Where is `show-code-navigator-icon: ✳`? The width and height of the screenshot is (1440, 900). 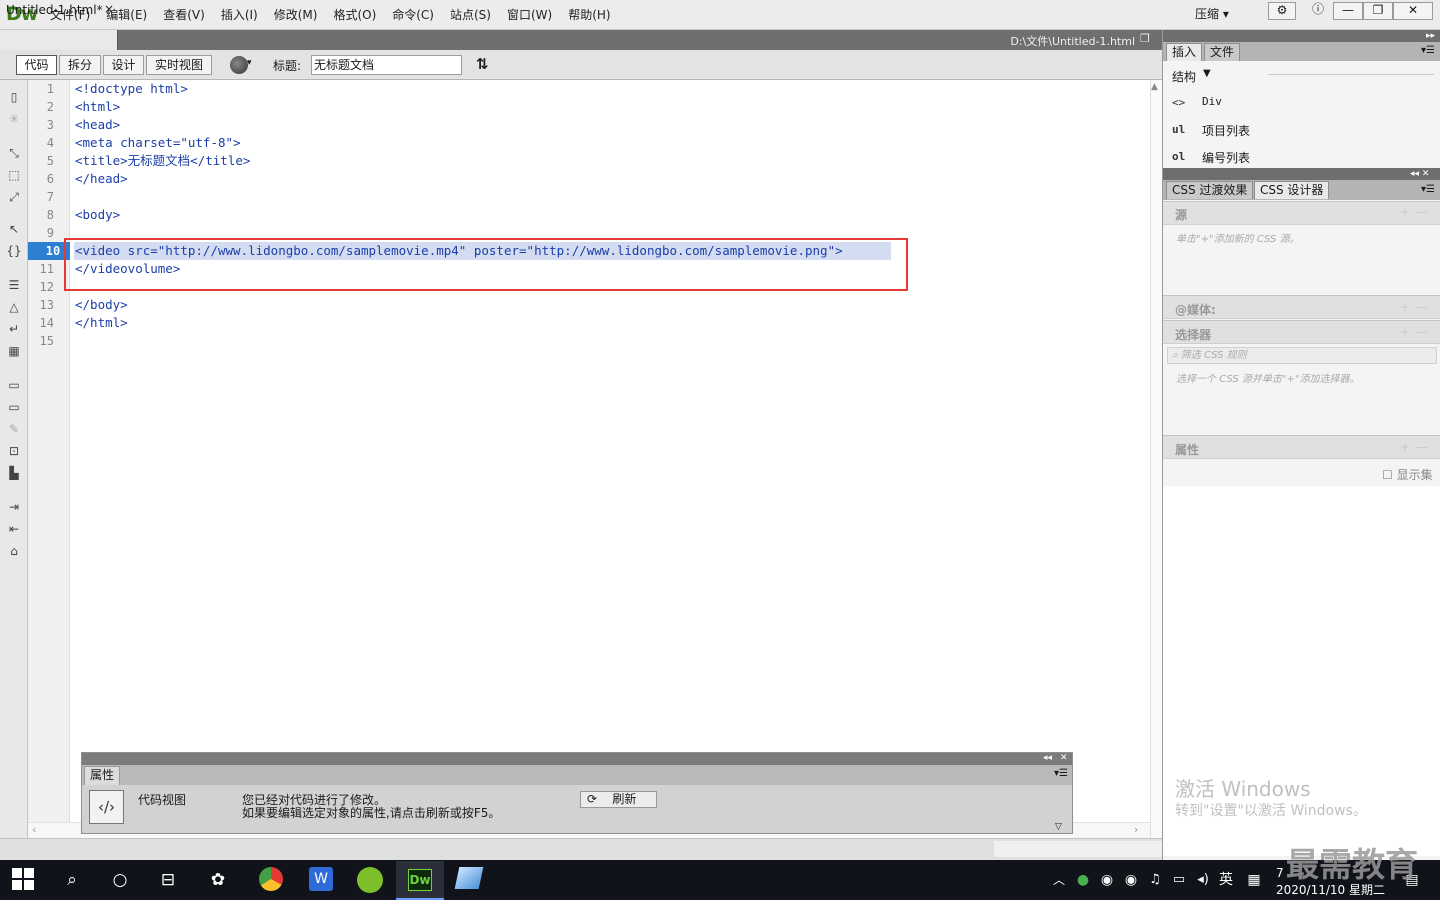
show-code-navigator-icon: ✳ is located at coordinates (14, 119).